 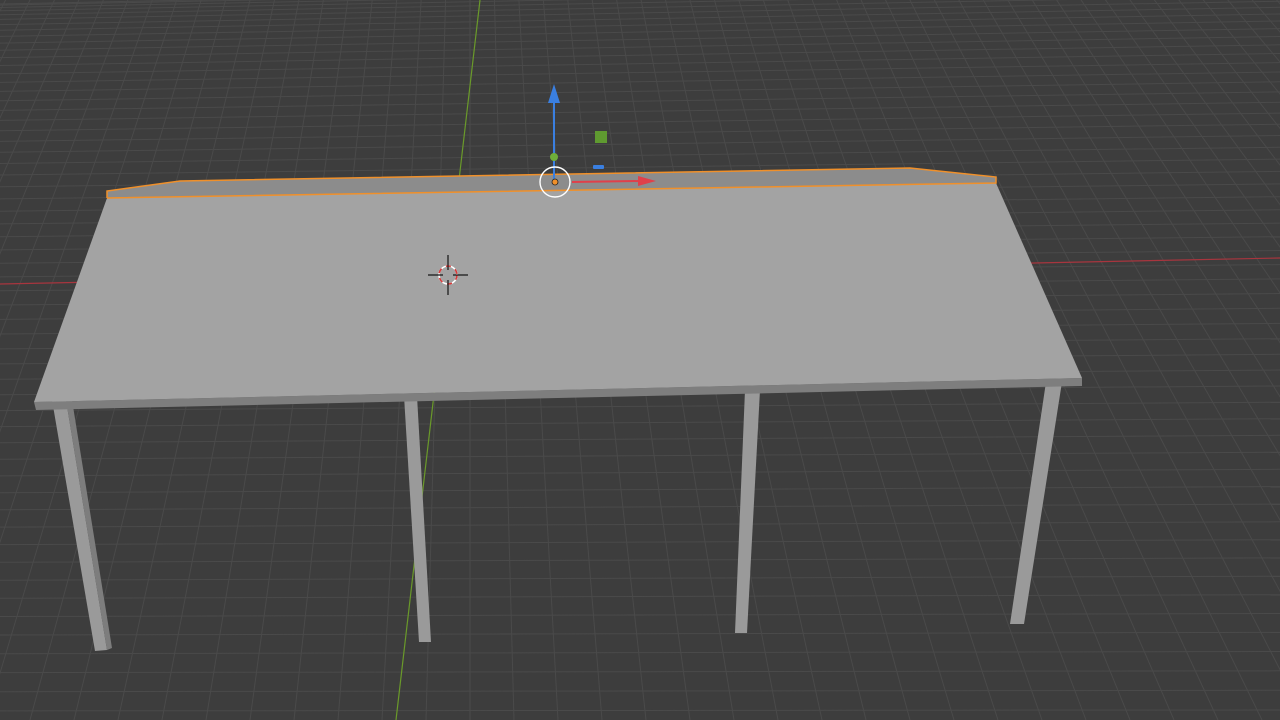 What do you see at coordinates (79, 525) in the screenshot?
I see `table-leg-front-left` at bounding box center [79, 525].